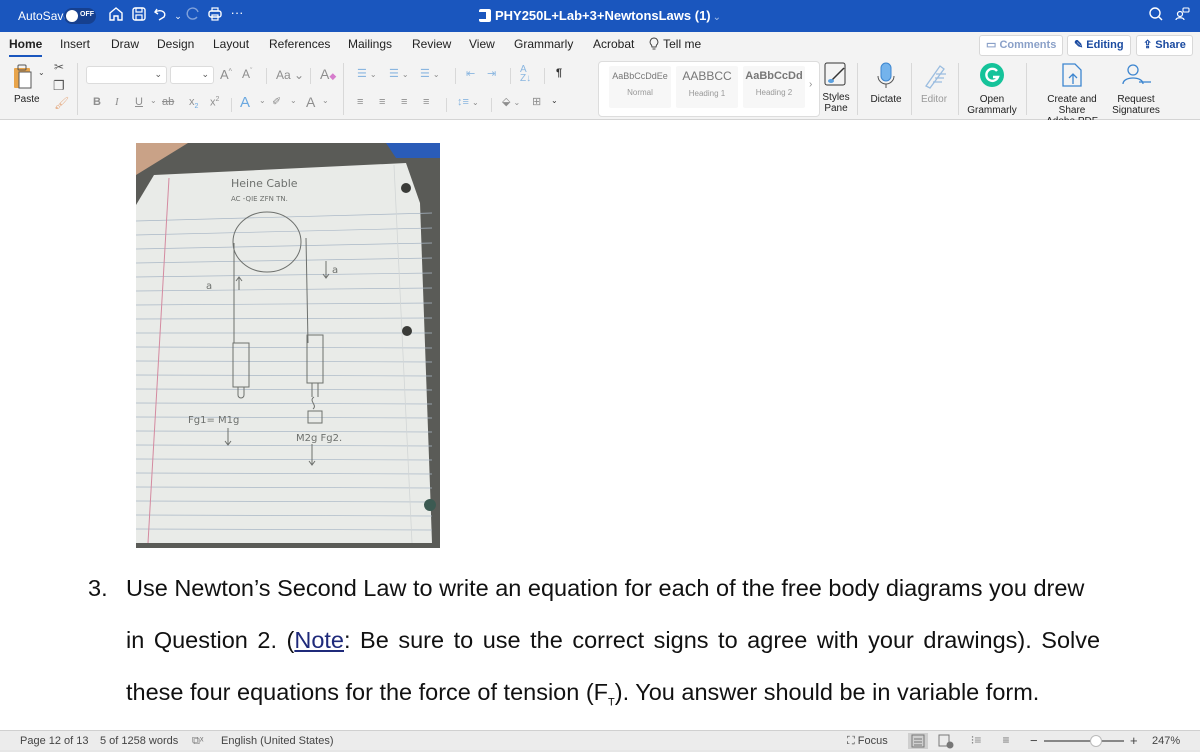 The width and height of the screenshot is (1200, 752). What do you see at coordinates (214, 102) in the screenshot?
I see `superscript-icon: x2` at bounding box center [214, 102].